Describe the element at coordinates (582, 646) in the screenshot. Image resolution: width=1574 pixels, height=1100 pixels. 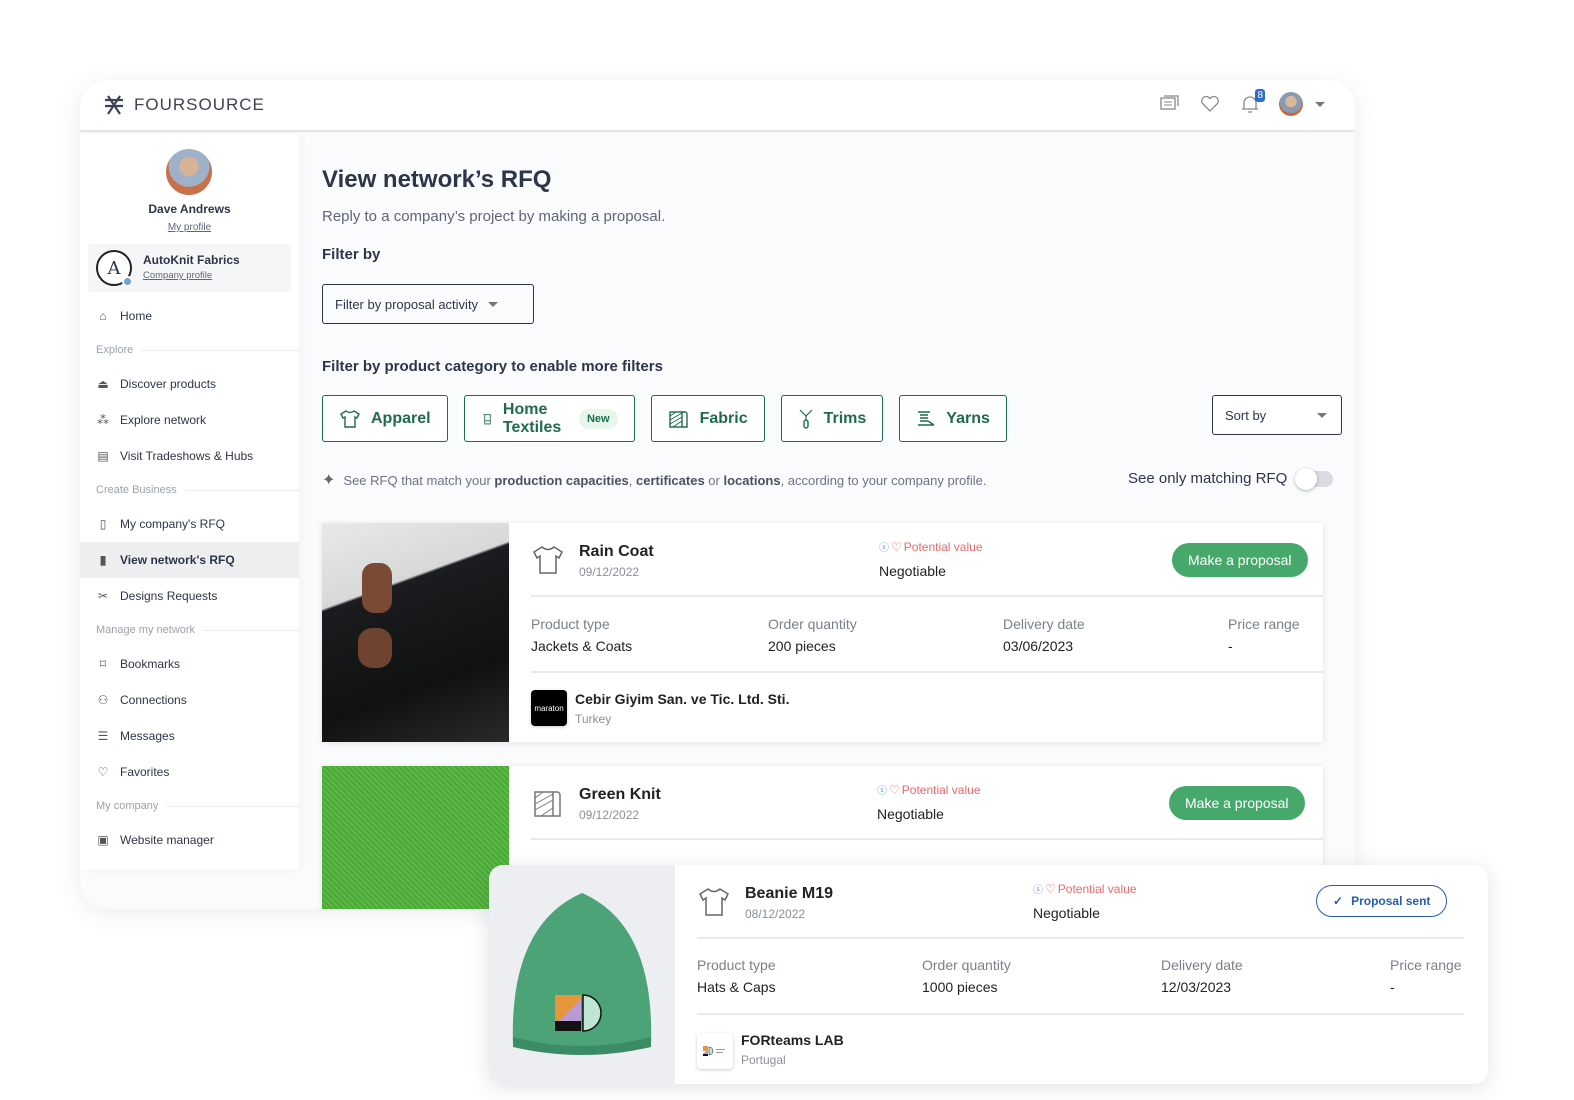
I see `product-type-value: Jackets & Coats` at that location.